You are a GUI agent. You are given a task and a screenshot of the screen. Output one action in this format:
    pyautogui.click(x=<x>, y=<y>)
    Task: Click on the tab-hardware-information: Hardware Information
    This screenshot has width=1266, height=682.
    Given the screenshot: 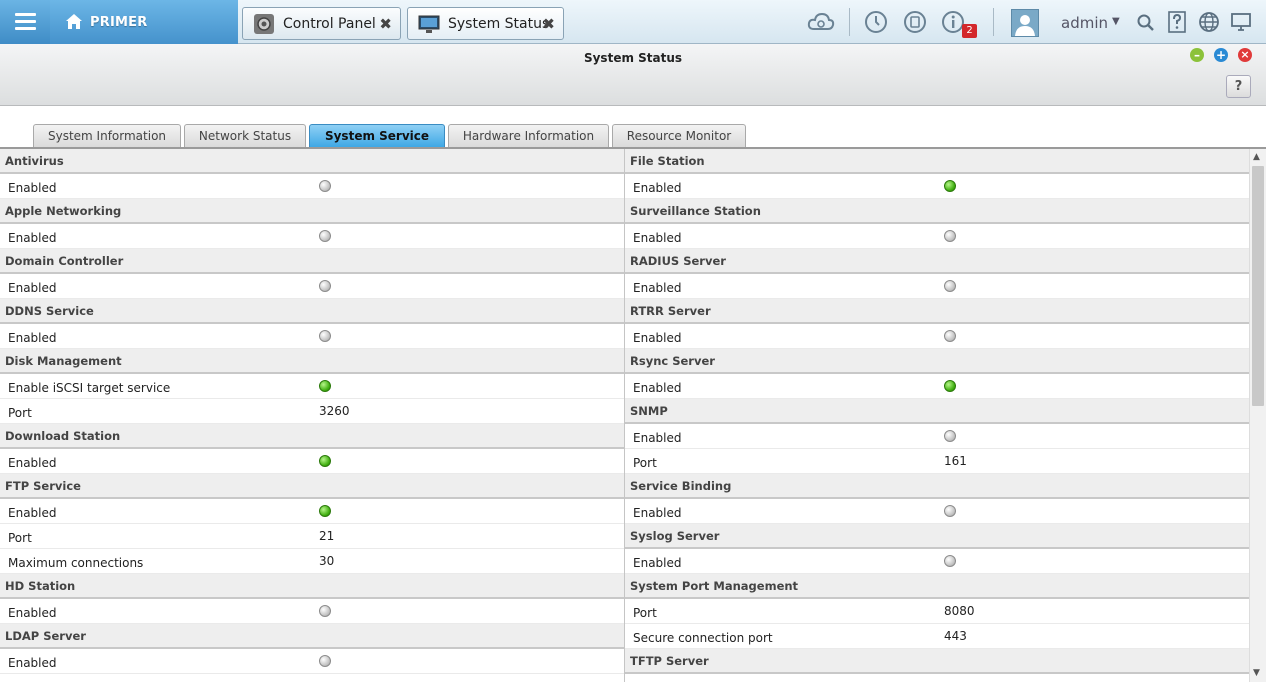 What is the action you would take?
    pyautogui.click(x=528, y=136)
    